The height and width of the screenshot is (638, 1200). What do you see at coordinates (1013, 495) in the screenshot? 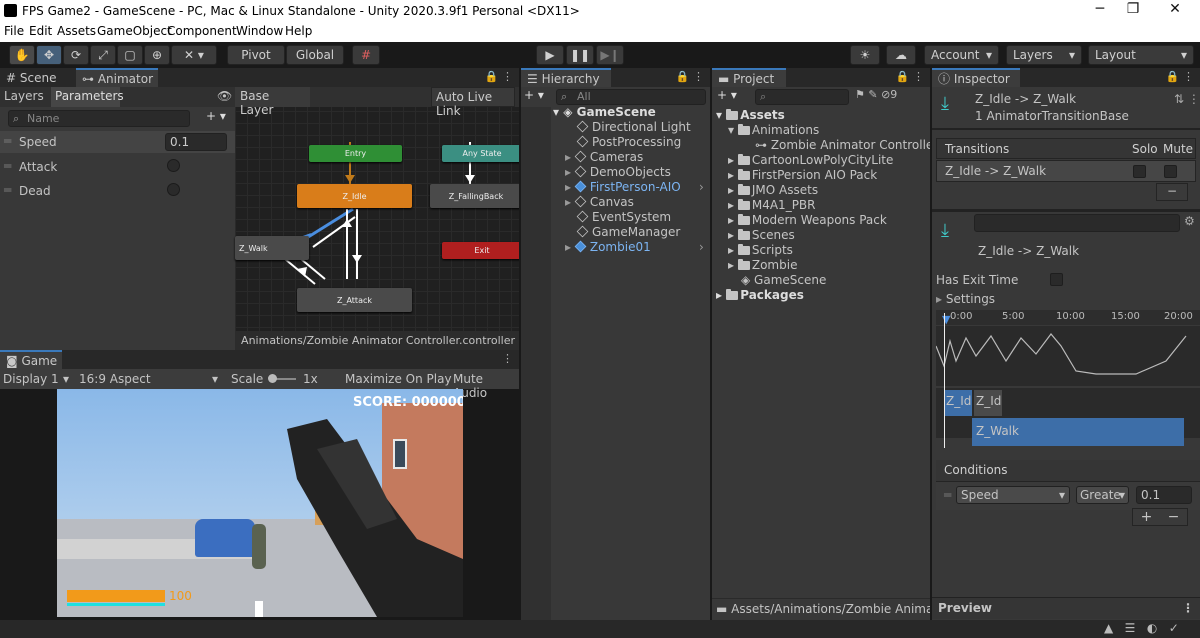
I see `condition-param-dropdown: Speed ▾` at bounding box center [1013, 495].